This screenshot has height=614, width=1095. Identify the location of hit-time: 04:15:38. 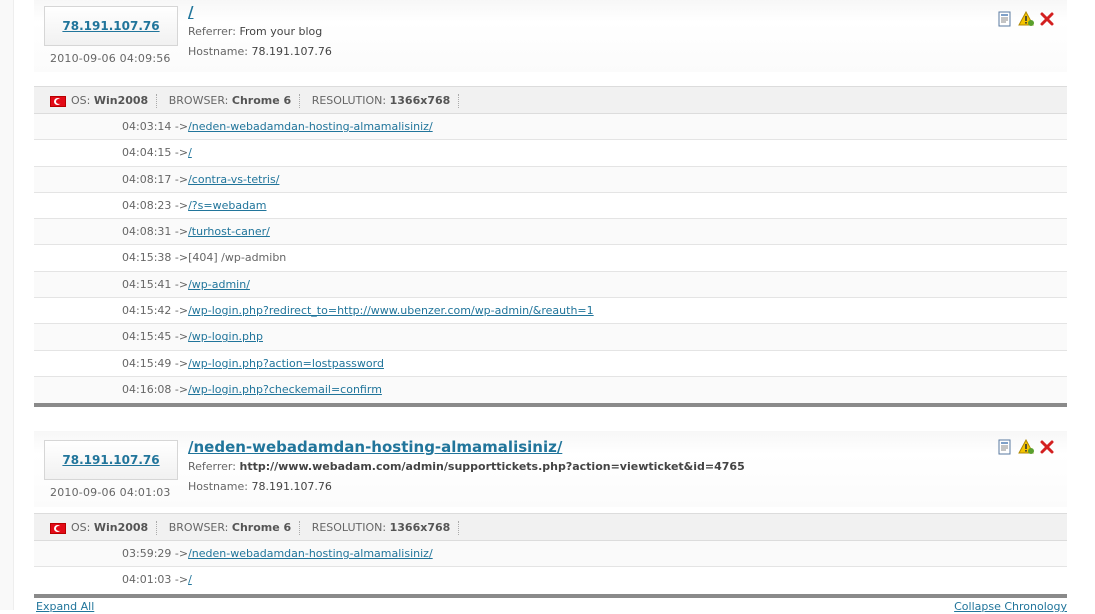
(147, 258).